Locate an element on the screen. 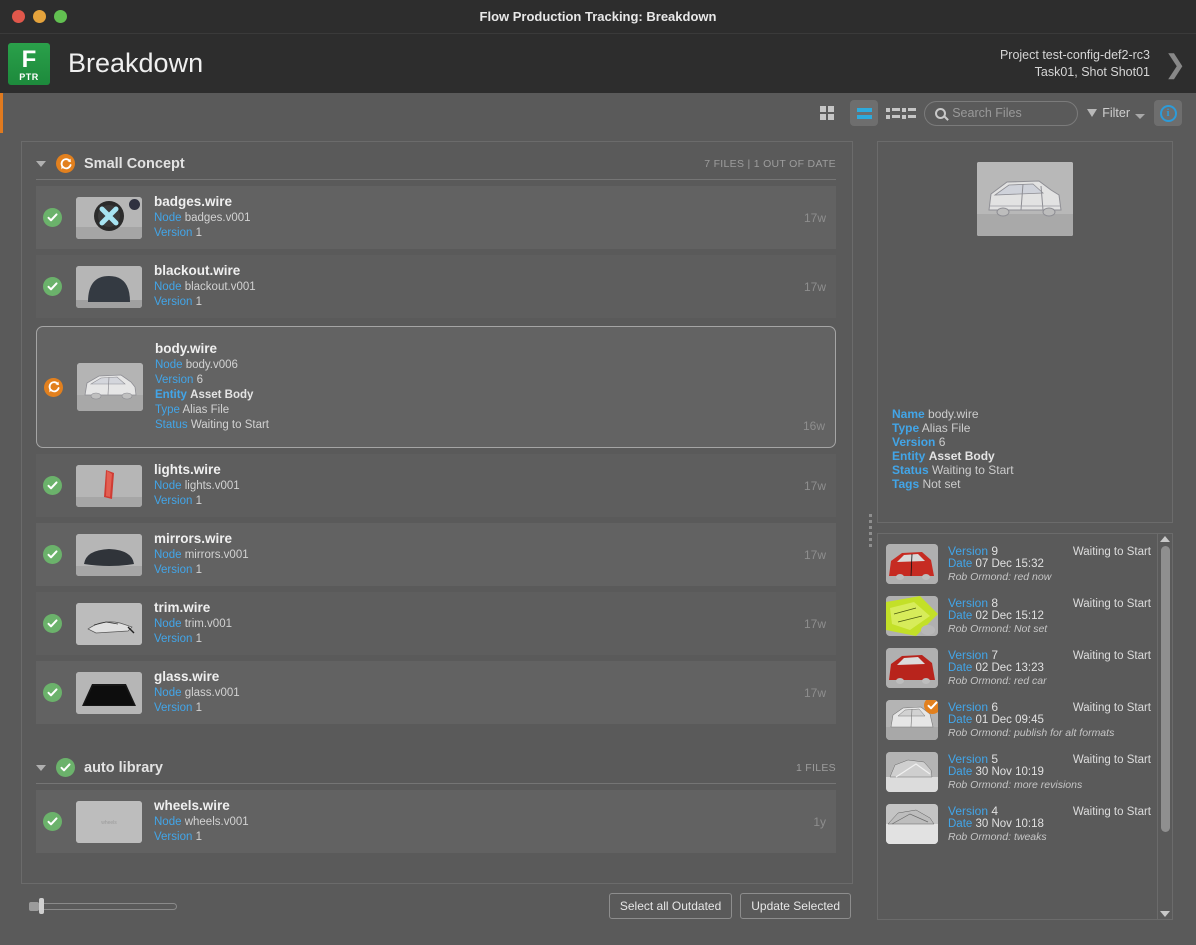  search-input is located at coordinates (1010, 113).